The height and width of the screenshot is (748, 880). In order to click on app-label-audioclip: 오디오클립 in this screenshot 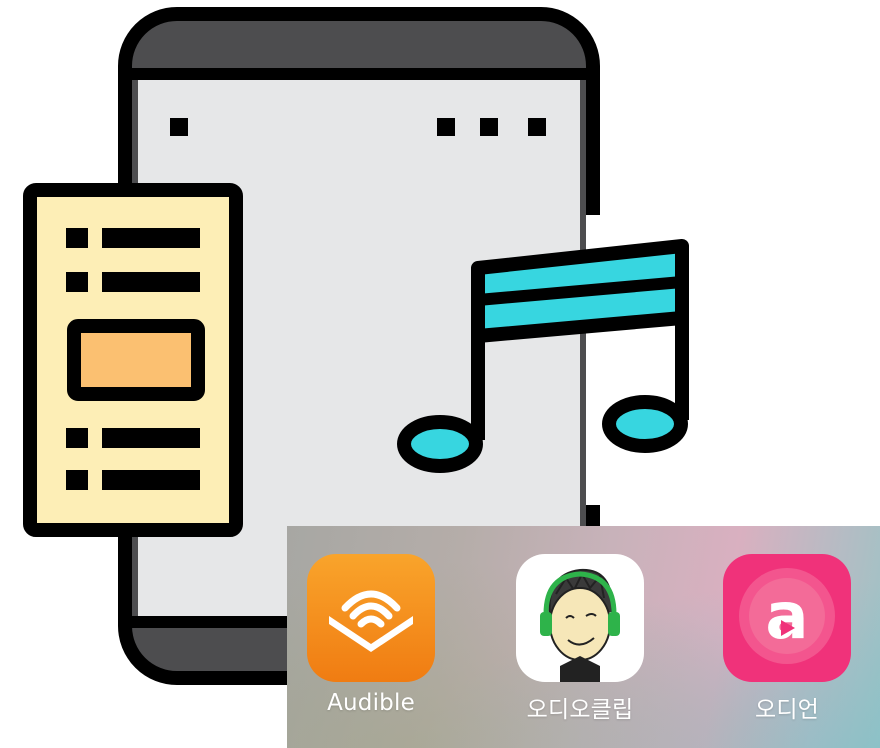, I will do `click(580, 710)`.